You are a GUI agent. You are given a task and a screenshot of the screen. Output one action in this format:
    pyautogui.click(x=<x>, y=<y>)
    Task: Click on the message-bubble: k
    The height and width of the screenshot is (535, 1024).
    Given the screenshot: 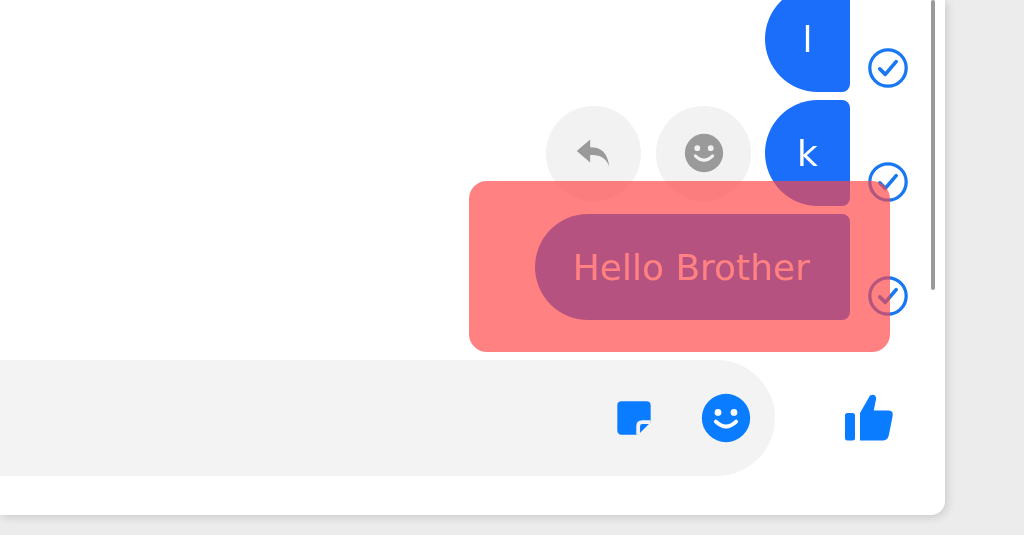 What is the action you would take?
    pyautogui.click(x=807, y=153)
    